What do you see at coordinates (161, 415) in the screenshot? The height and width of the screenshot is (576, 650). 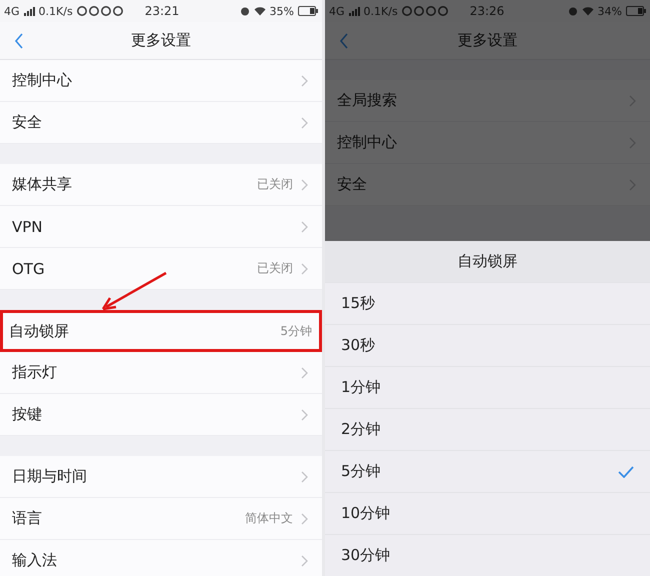 I see `settings-row: 按键` at bounding box center [161, 415].